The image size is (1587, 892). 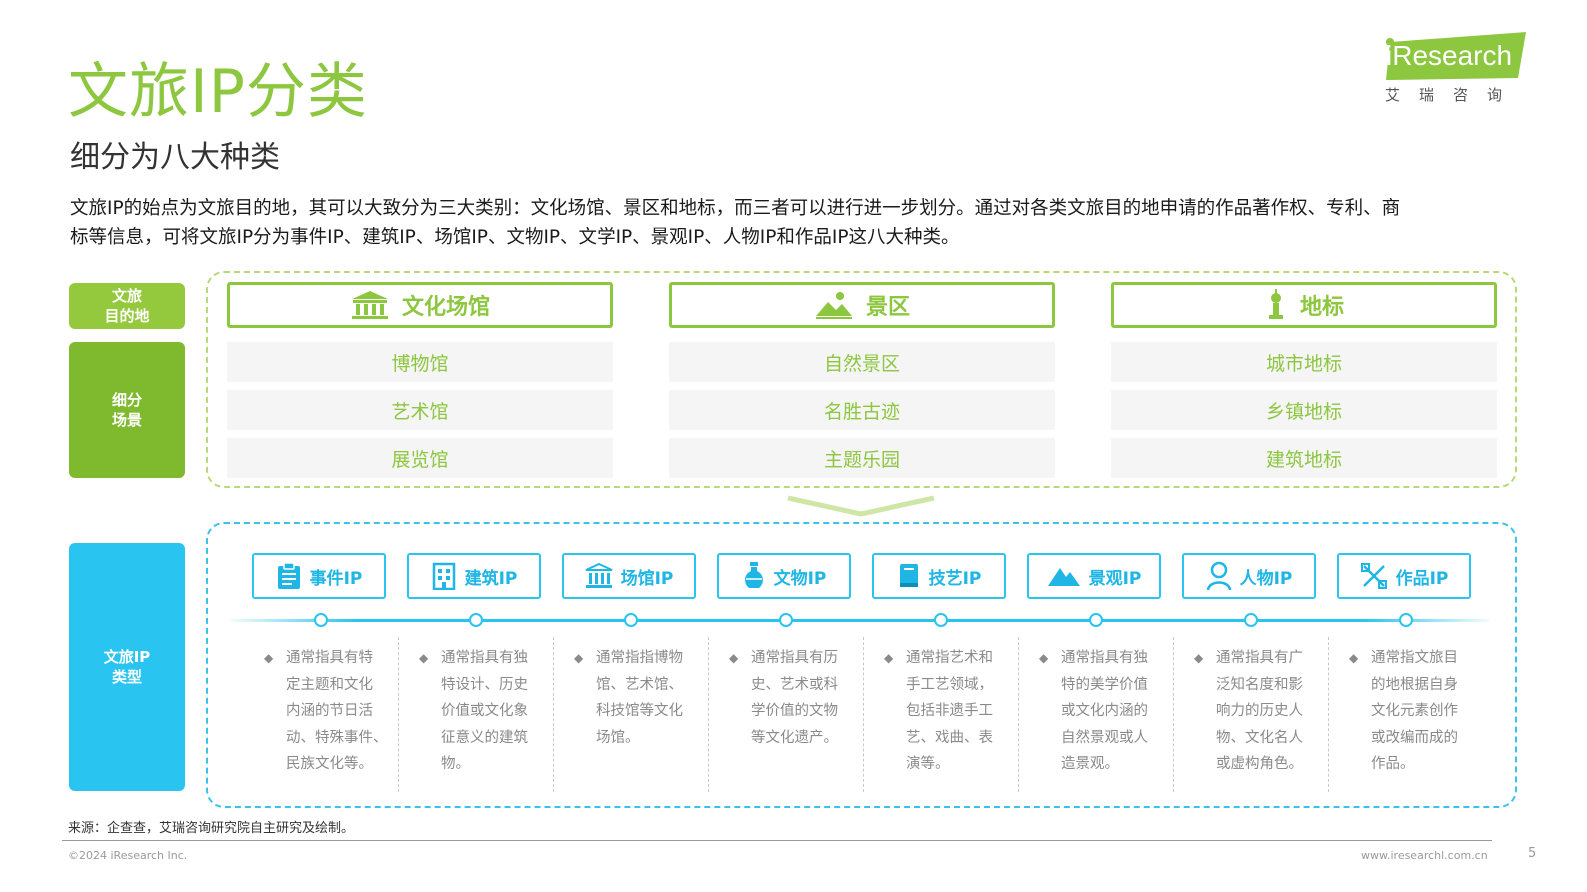 I want to click on source-note: 来源：企查查，艾瑞咨询研究院自主研究及绘制。, so click(x=211, y=828).